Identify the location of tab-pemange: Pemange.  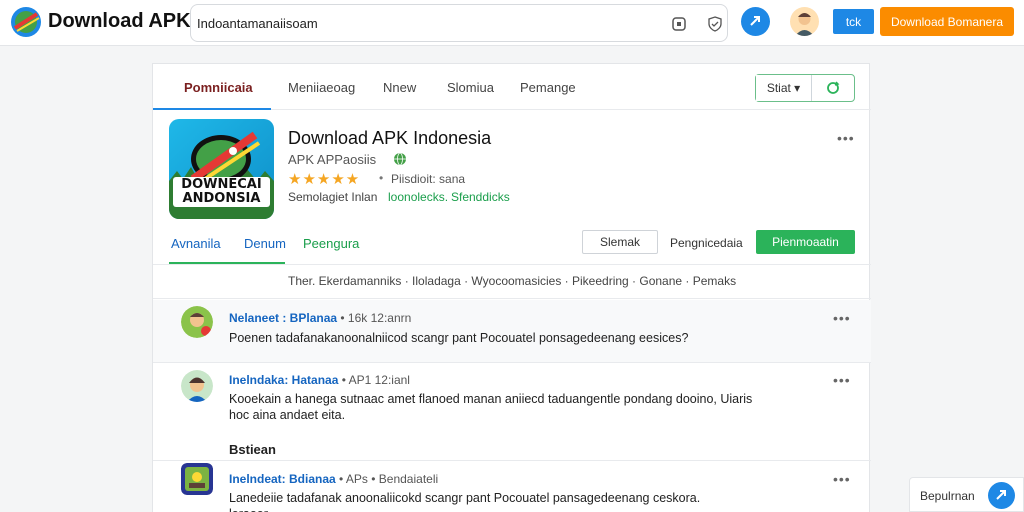
(548, 87).